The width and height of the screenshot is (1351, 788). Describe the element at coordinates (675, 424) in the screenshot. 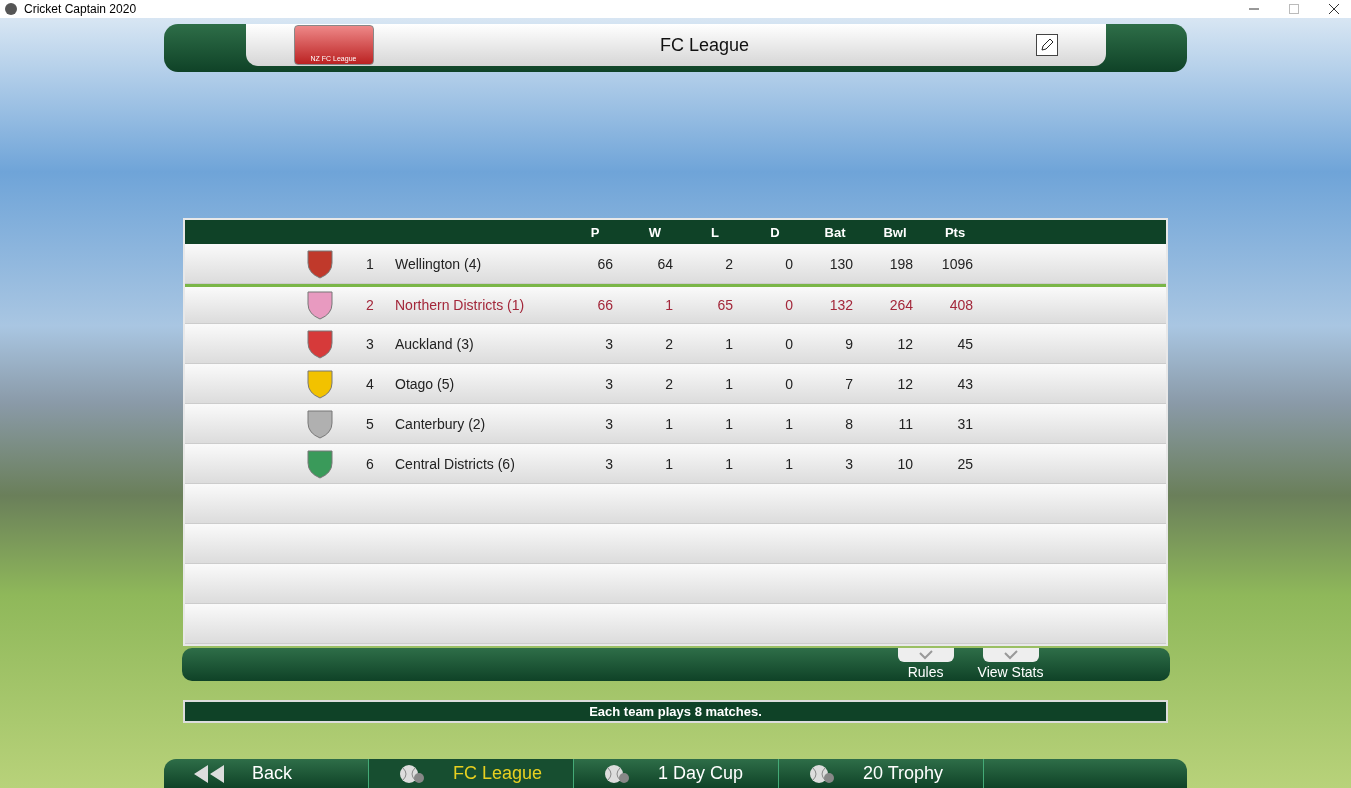

I see `table-row: 5 Canterbury (2) 3 1 1 1 8 11 31` at that location.